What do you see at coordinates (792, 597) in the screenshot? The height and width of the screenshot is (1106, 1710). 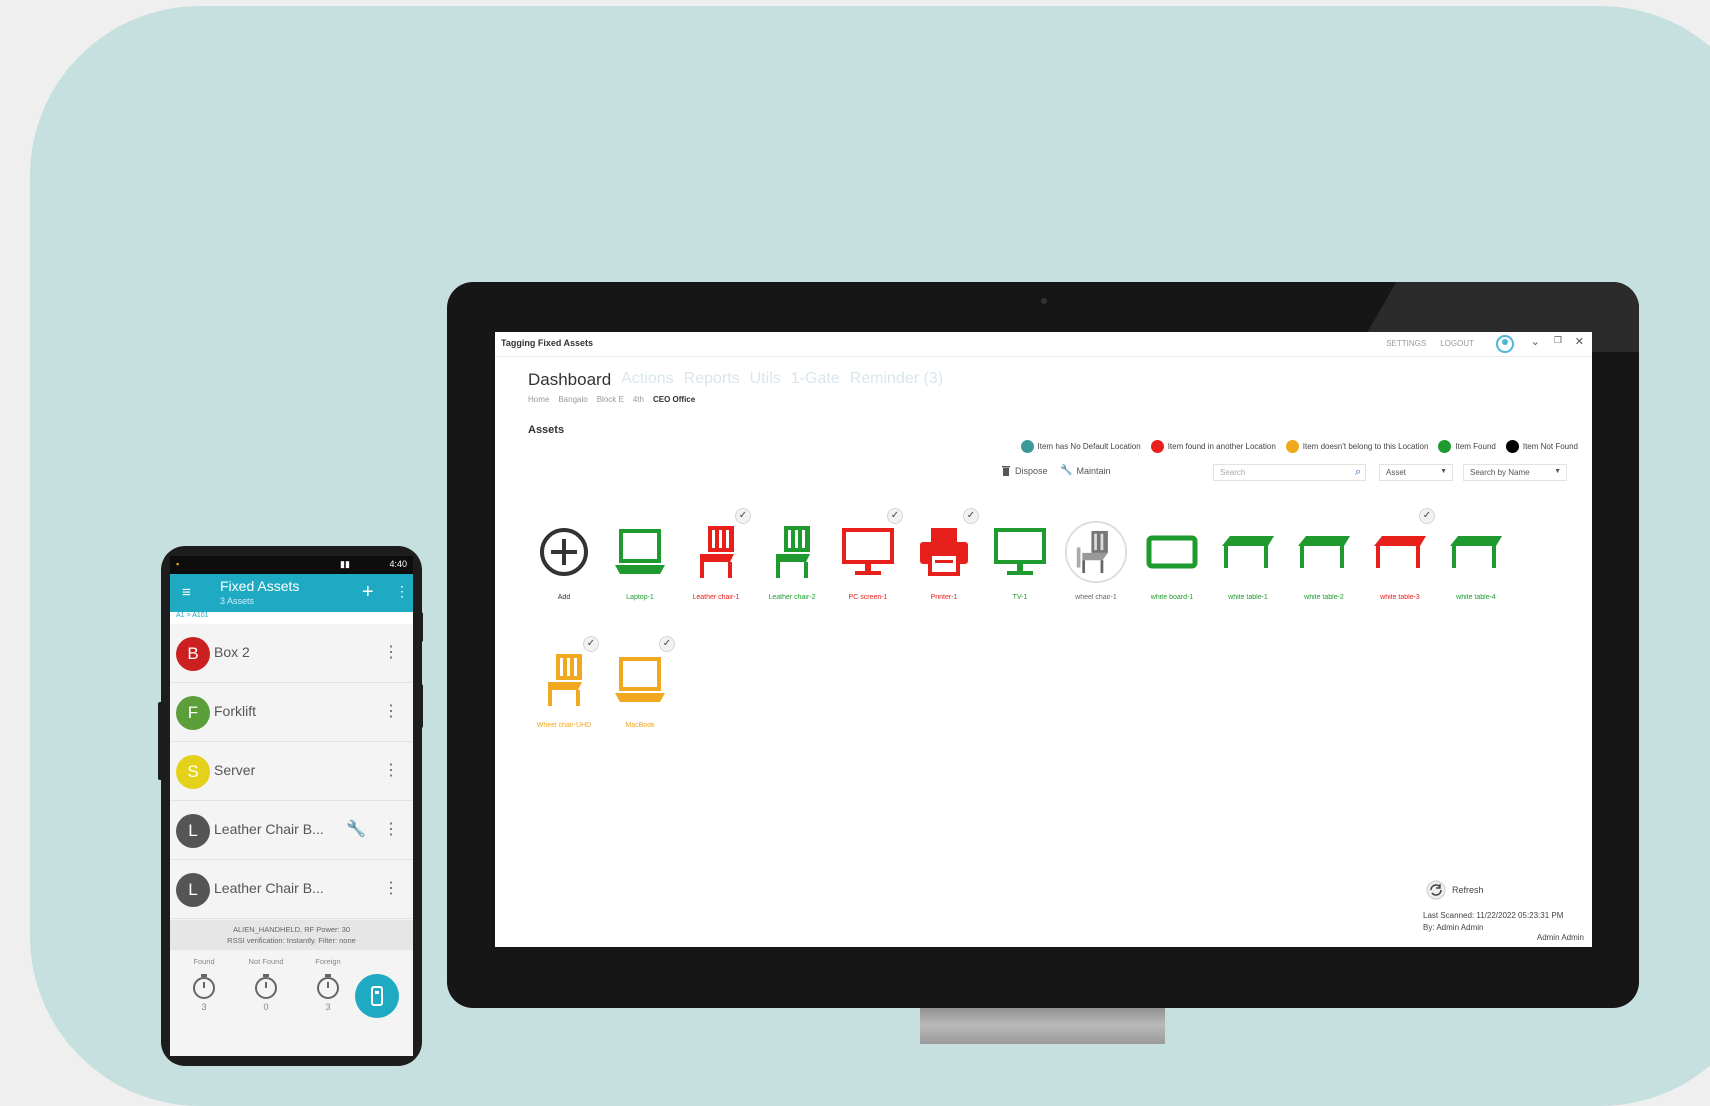 I see `asset-name: Leather chair-2` at bounding box center [792, 597].